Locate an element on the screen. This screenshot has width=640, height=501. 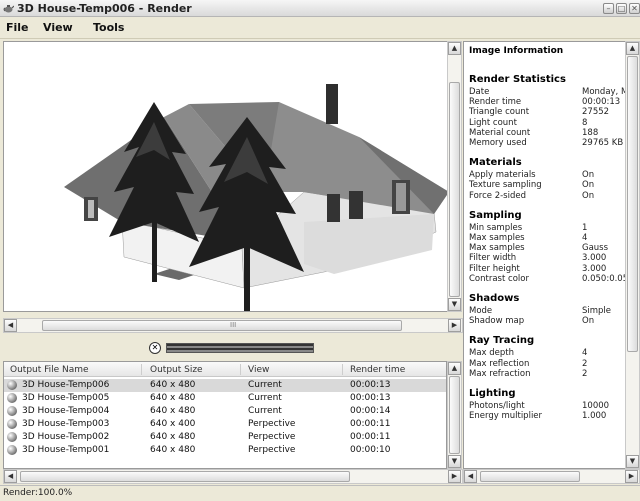
info-horizontal-scrollbar: ◀ ▶ is located at coordinates (551, 476).